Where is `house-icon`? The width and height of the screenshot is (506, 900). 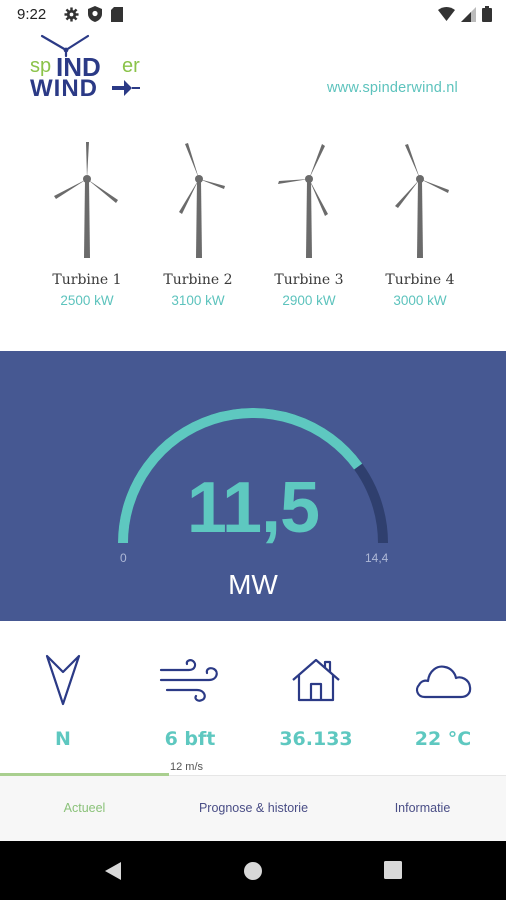
house-icon is located at coordinates (316, 680).